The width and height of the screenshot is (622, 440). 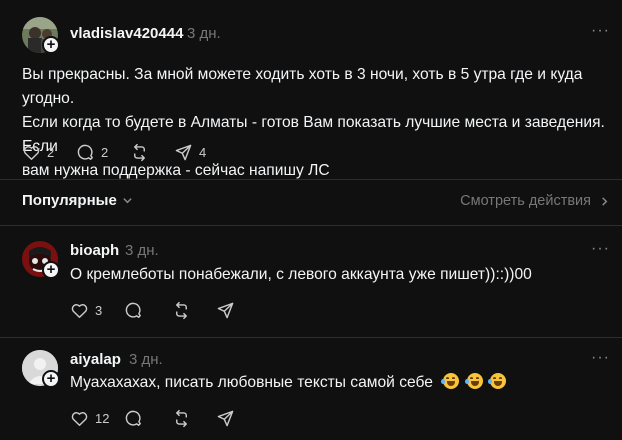 I want to click on view-activity-label: Смотреть действия, so click(x=525, y=201).